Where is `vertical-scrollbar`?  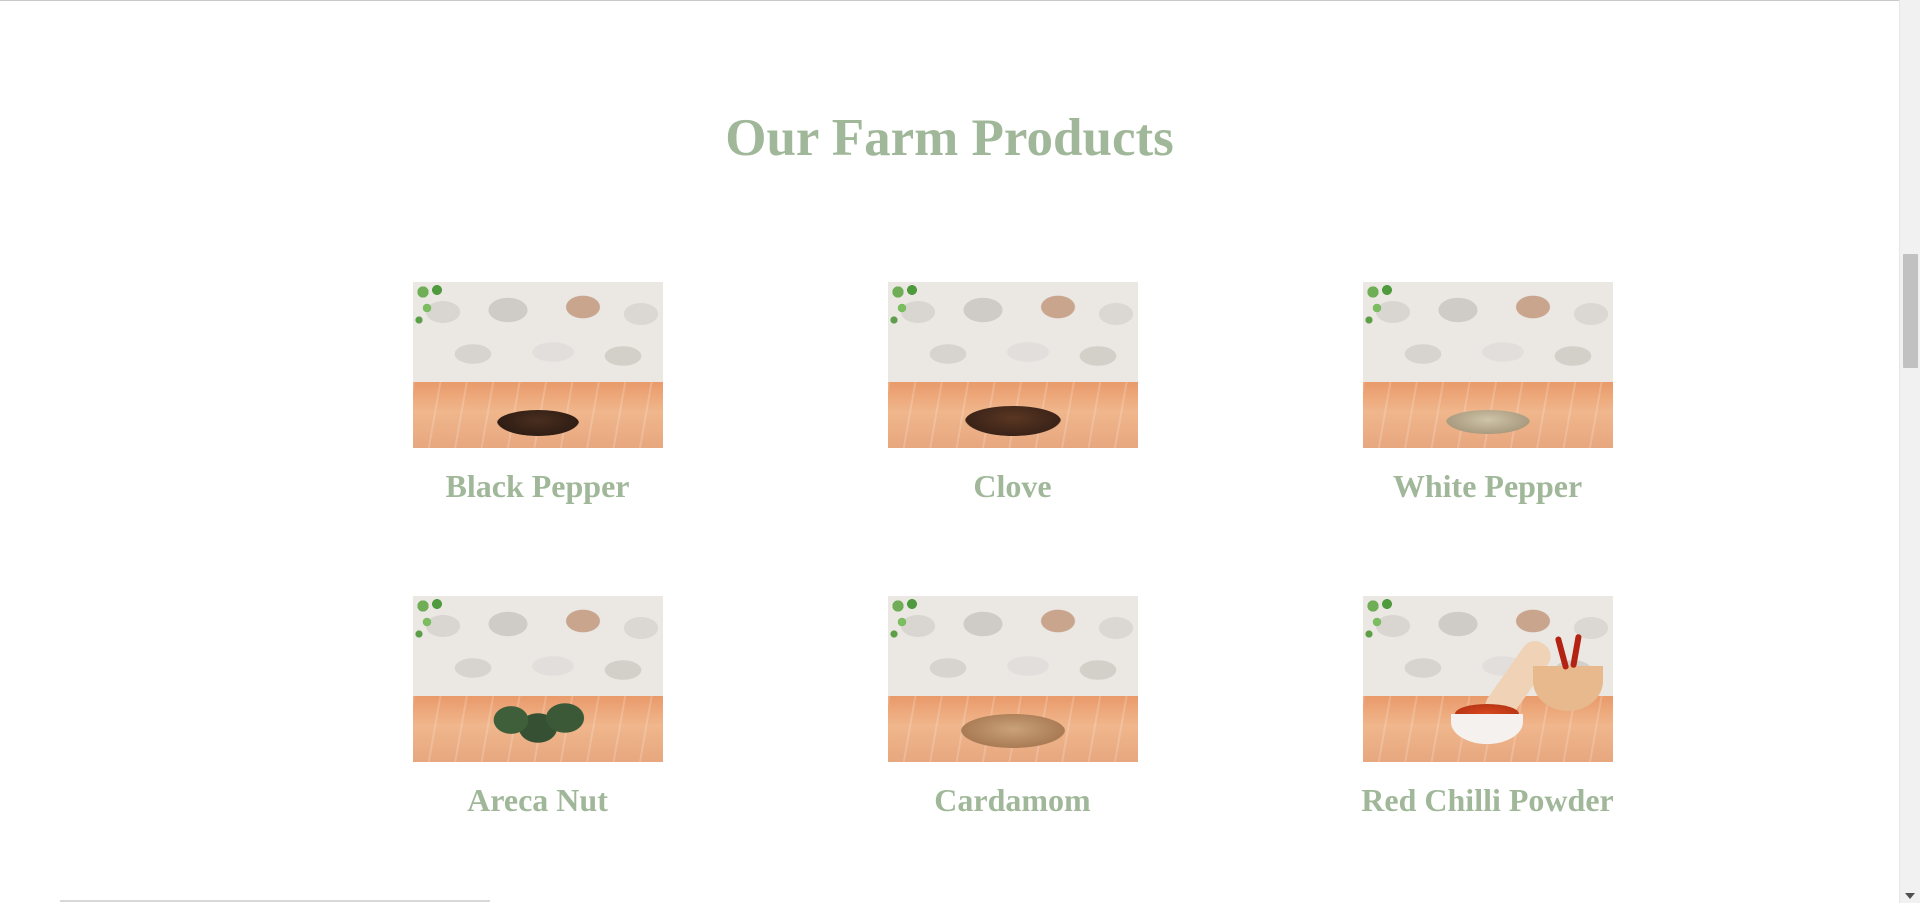 vertical-scrollbar is located at coordinates (1909, 451).